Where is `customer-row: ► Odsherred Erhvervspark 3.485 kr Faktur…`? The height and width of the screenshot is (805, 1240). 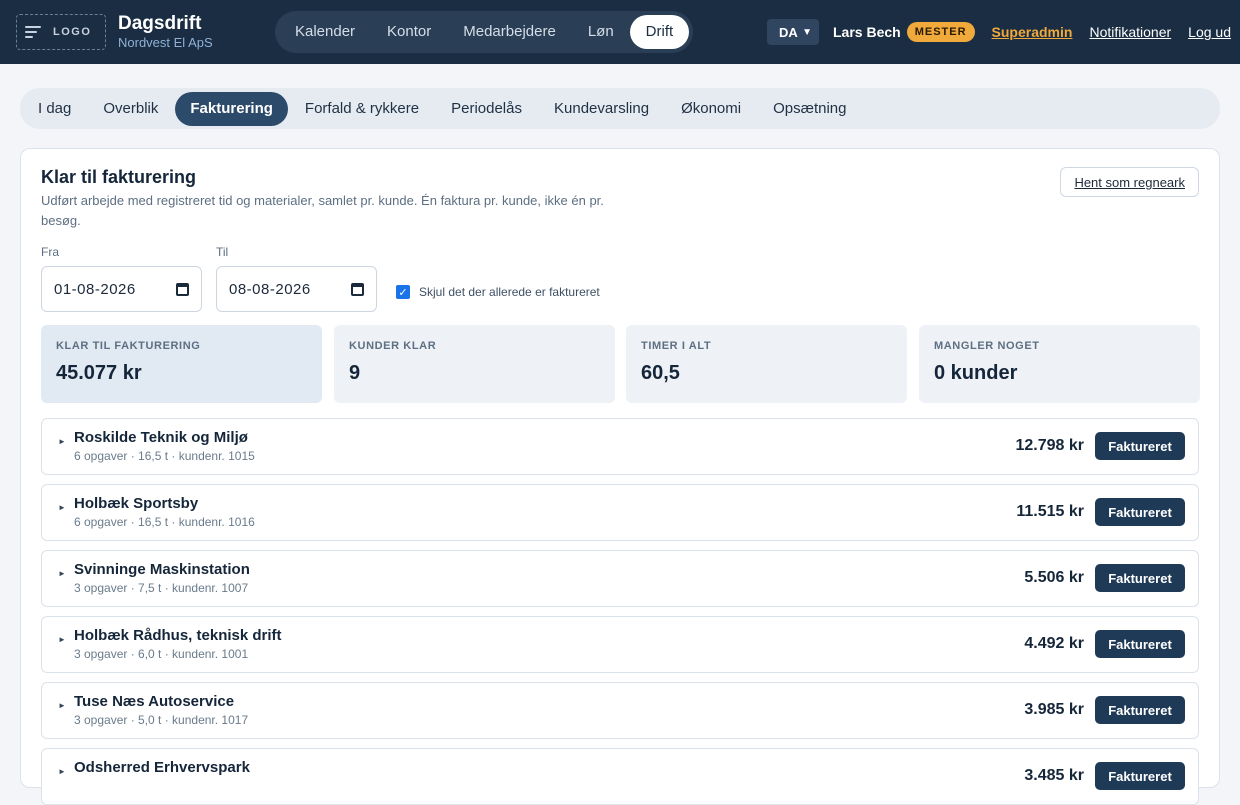
customer-row: ► Odsherred Erhvervspark 3.485 kr Faktur… is located at coordinates (620, 776).